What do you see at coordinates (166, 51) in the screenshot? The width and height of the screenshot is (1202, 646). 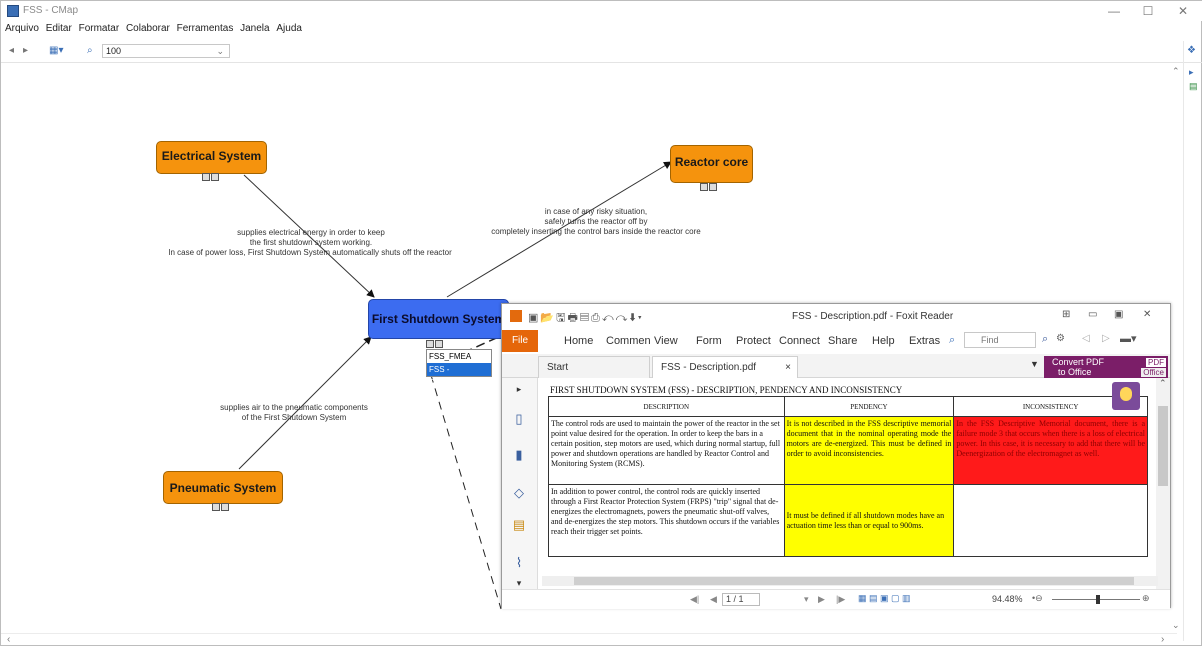 I see `zoom-select: 100 ⌄` at bounding box center [166, 51].